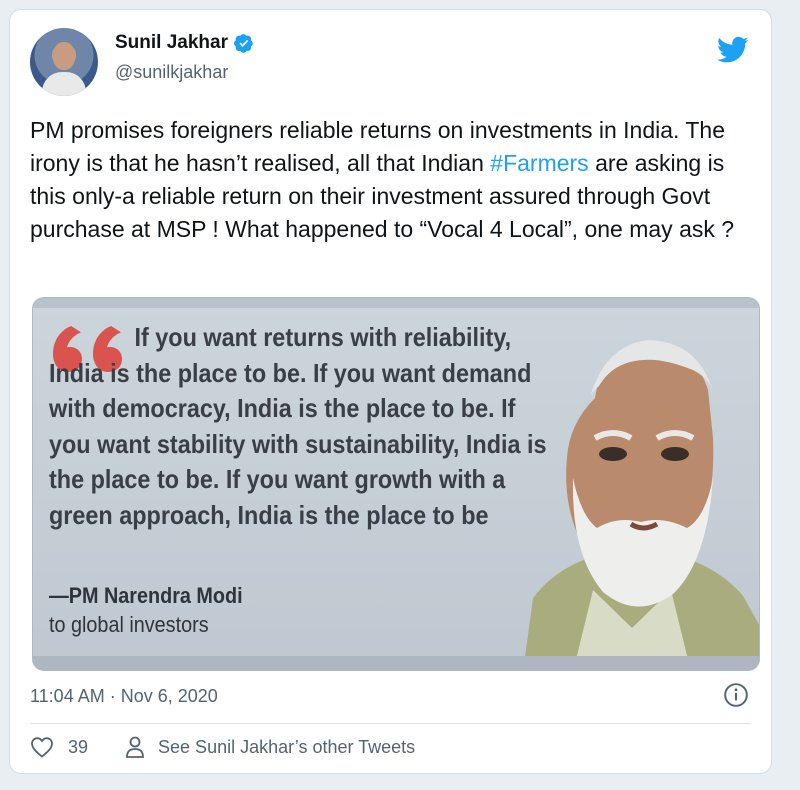  I want to click on other-tweets-link: See Sunil Jakhar’s other Tweets, so click(269, 747).